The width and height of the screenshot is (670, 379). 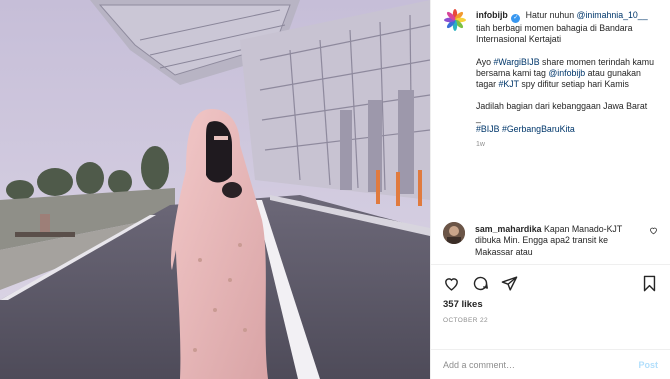 I want to click on share-icon, so click(x=509, y=283).